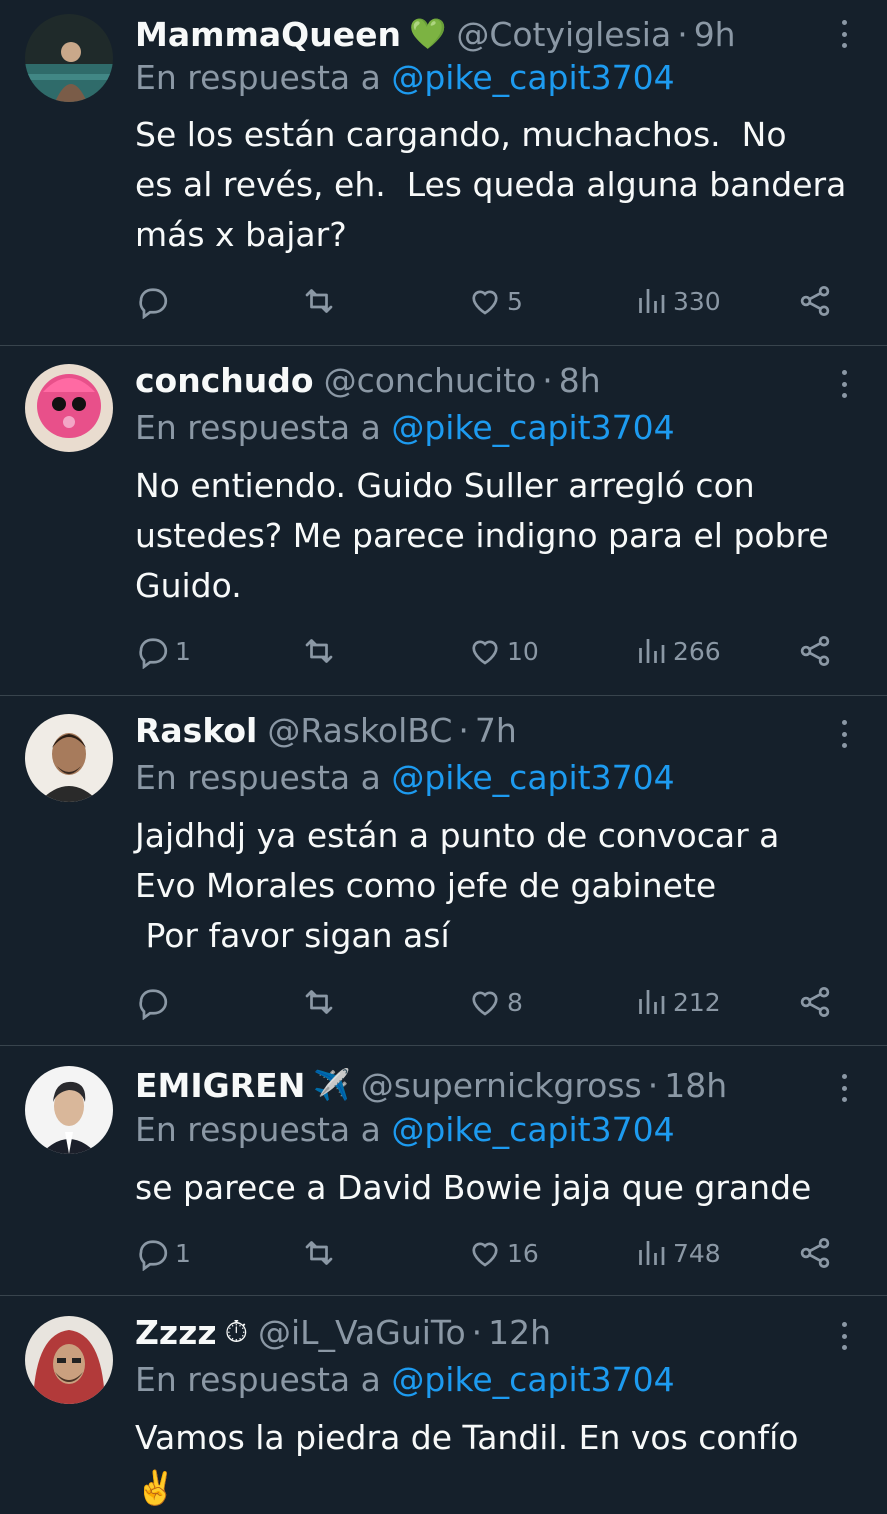 Image resolution: width=887 pixels, height=1514 pixels. I want to click on like-button: 5, so click(495, 301).